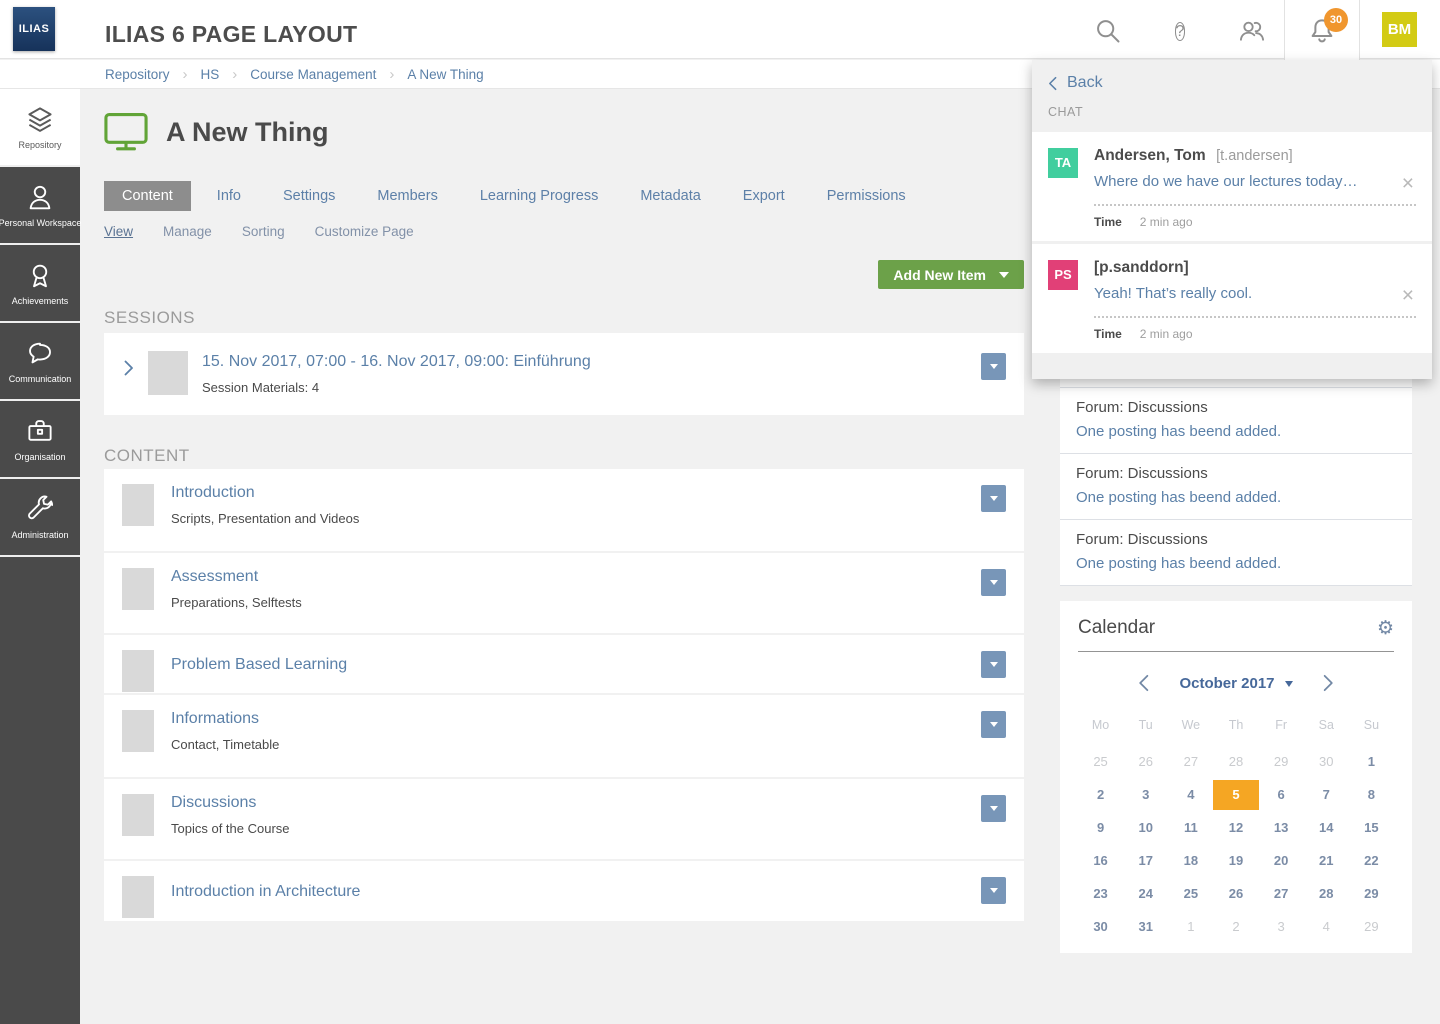 The image size is (1440, 1024). Describe the element at coordinates (1145, 927) in the screenshot. I see `calendar-day: 31` at that location.